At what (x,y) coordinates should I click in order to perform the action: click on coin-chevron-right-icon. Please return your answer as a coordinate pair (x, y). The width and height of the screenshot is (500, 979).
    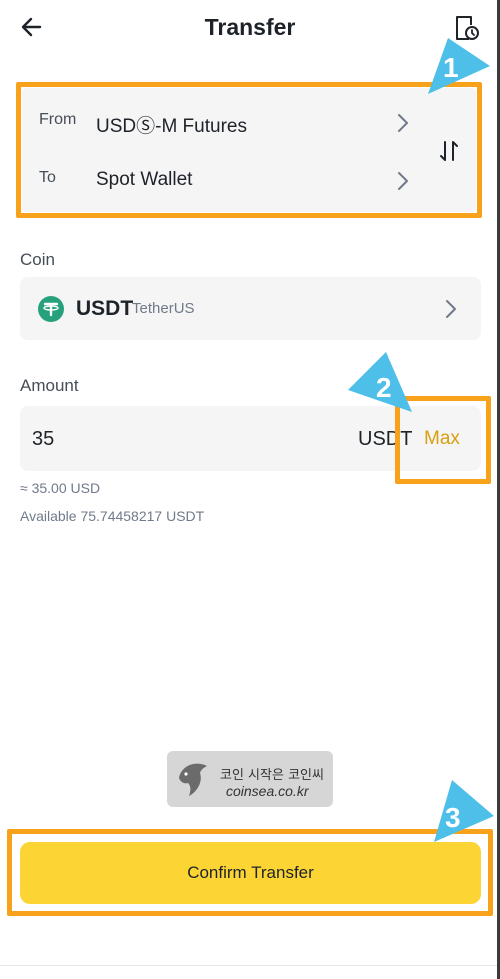
    Looking at the image, I should click on (451, 309).